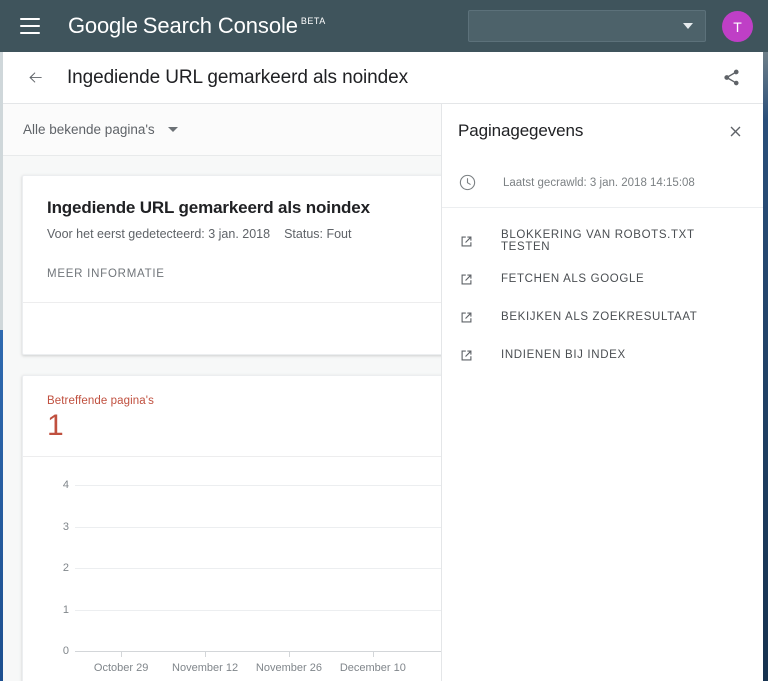 The height and width of the screenshot is (681, 768). I want to click on page-title: Ingediende URL gemarkeerd als noindex, so click(237, 77).